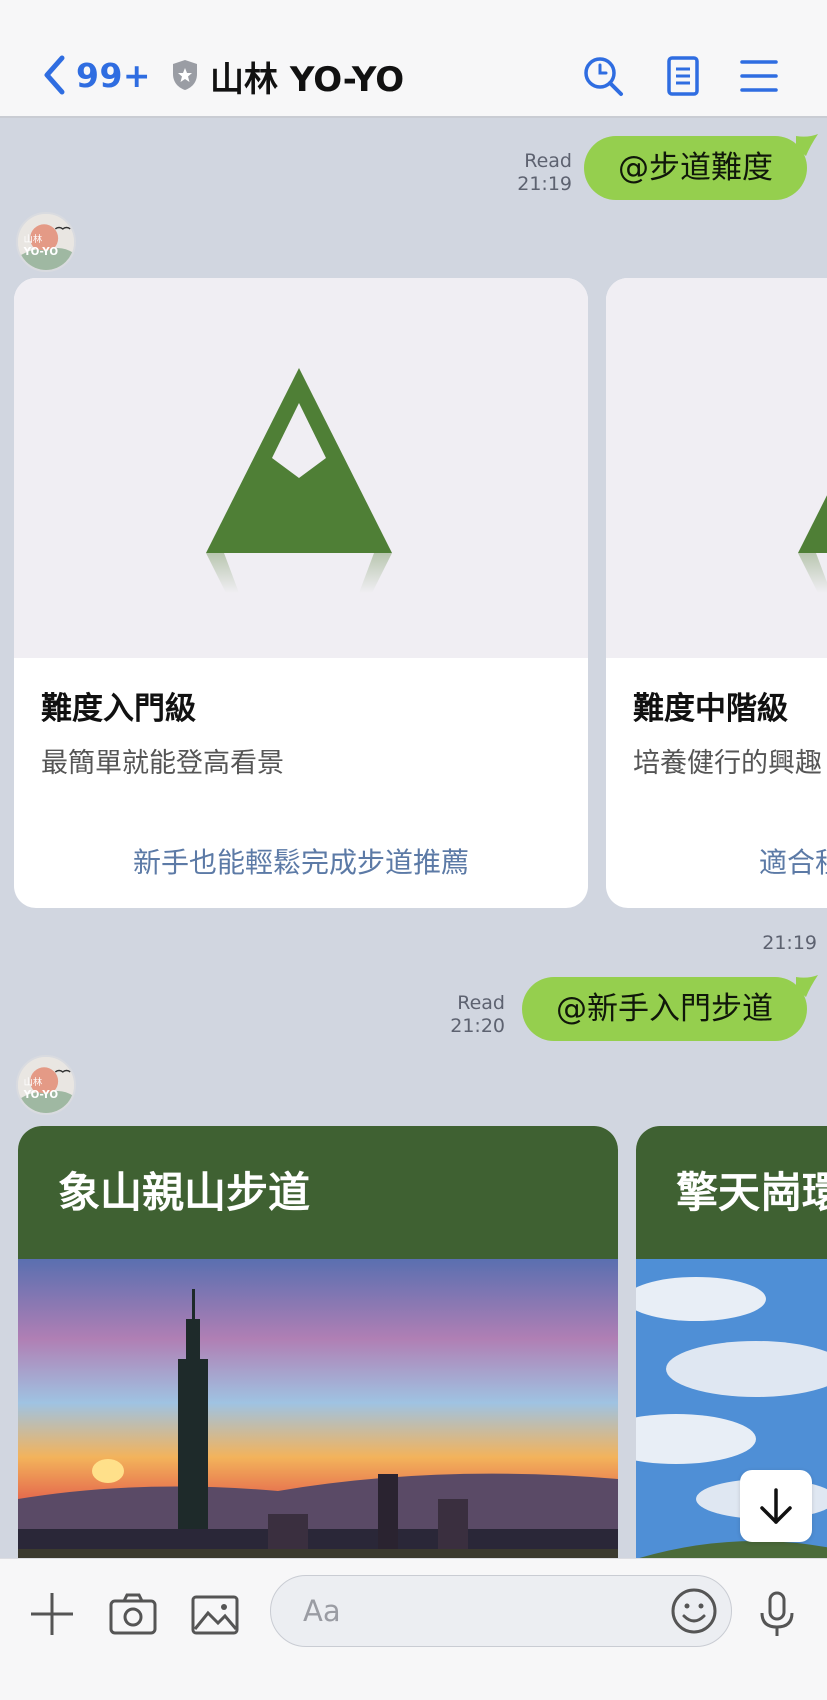  I want to click on search-icon, so click(603, 76).